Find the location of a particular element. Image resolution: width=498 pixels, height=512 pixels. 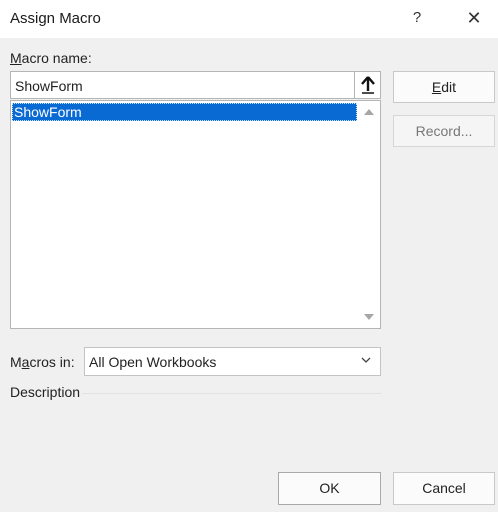

edit-button: Edit is located at coordinates (444, 87).